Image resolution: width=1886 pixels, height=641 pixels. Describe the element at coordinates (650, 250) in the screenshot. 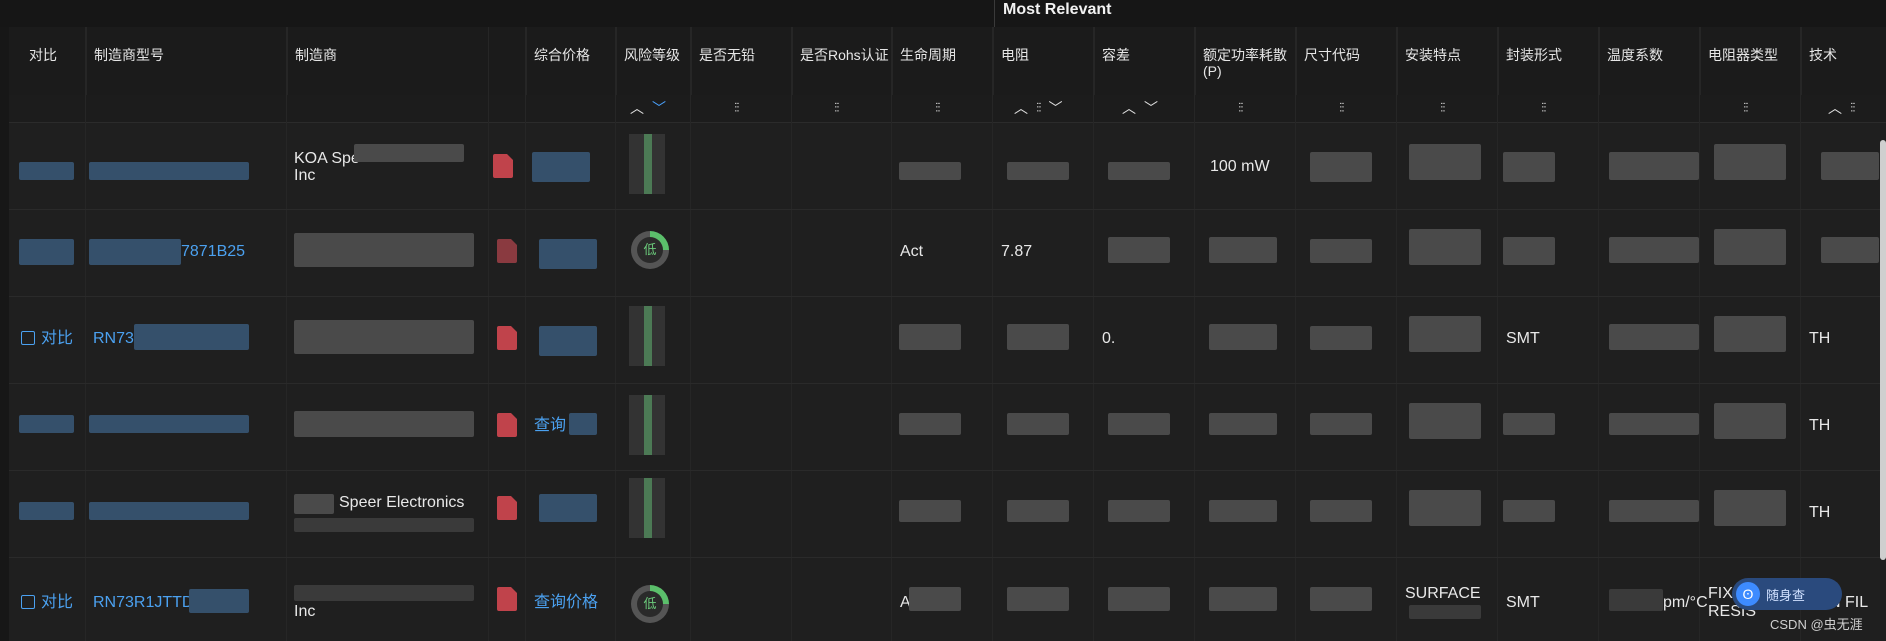

I see `risk-gauge-icon: 低` at that location.